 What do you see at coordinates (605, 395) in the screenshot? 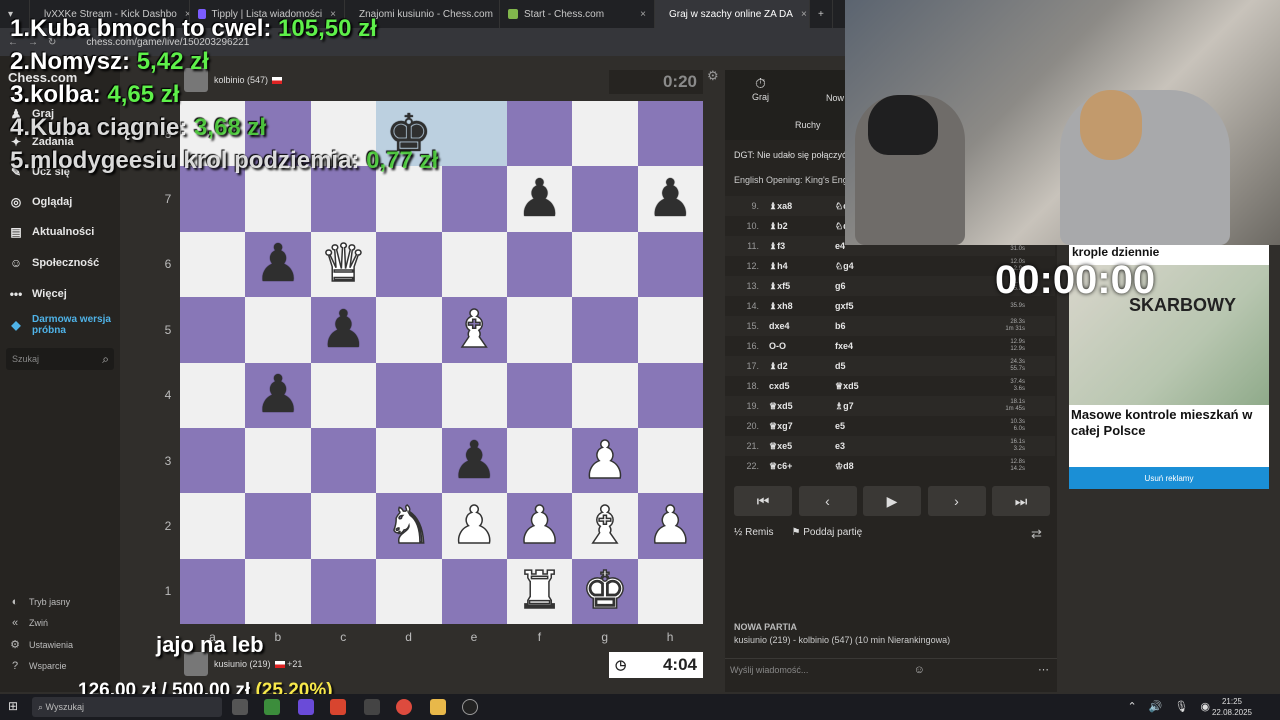
I see `square-g4` at bounding box center [605, 395].